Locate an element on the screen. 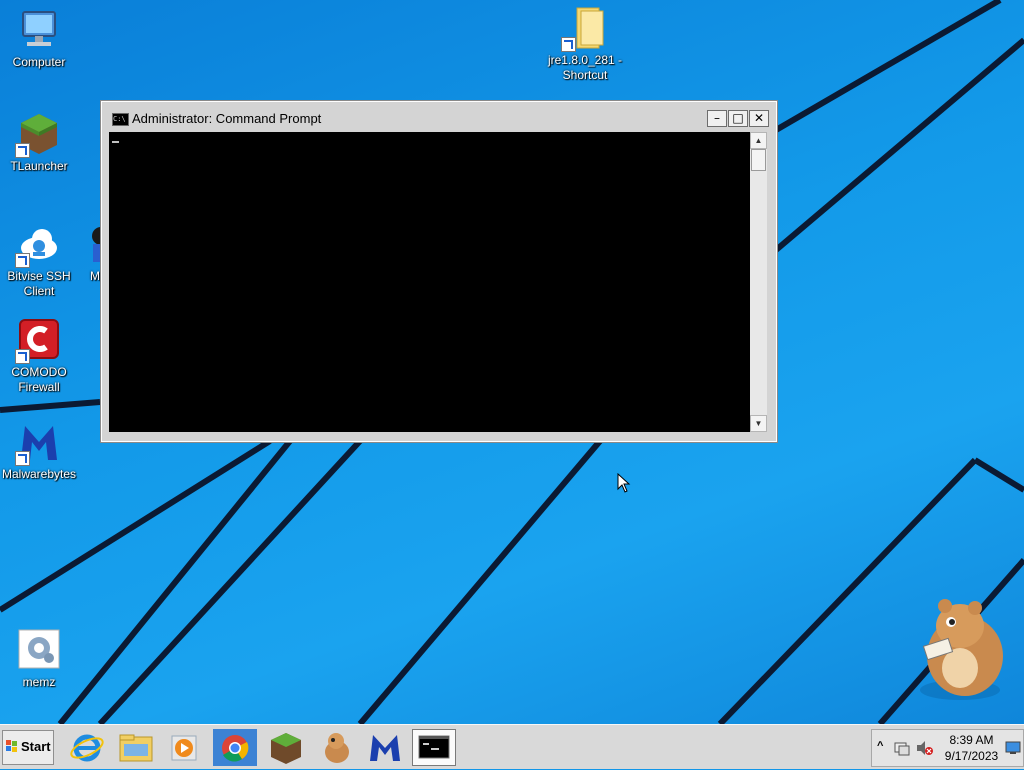 The height and width of the screenshot is (770, 1024). maximize-button: □ is located at coordinates (738, 118).